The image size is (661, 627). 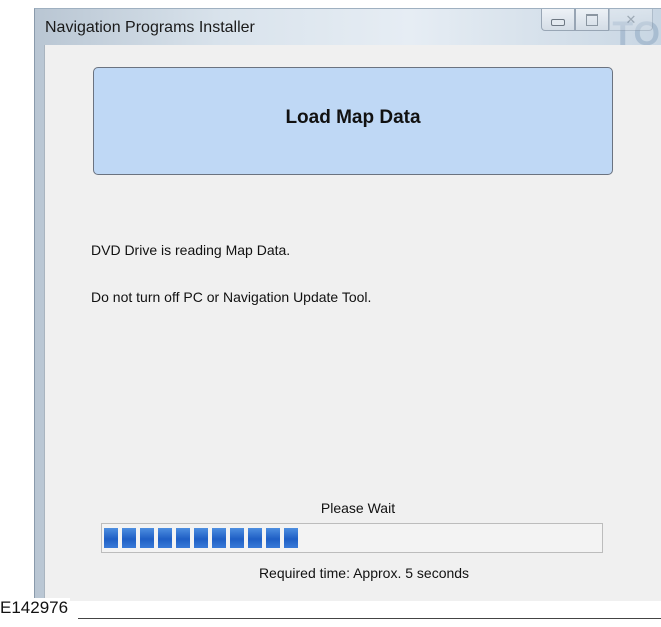 I want to click on header-panel: Load Map Data, so click(x=353, y=121).